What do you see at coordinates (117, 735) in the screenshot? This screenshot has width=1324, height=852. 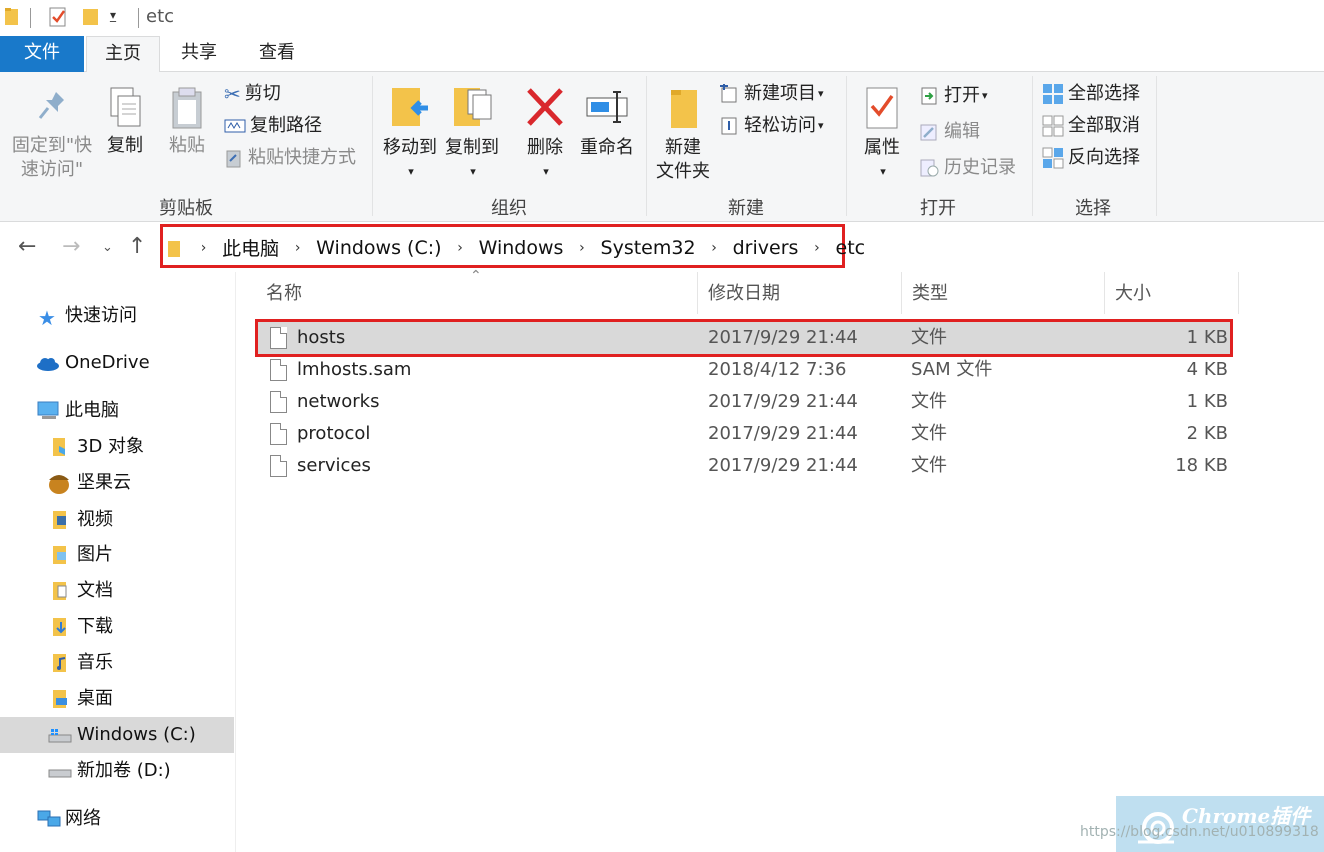 I see `sidebar-item-drive-c: Windows (C:)` at bounding box center [117, 735].